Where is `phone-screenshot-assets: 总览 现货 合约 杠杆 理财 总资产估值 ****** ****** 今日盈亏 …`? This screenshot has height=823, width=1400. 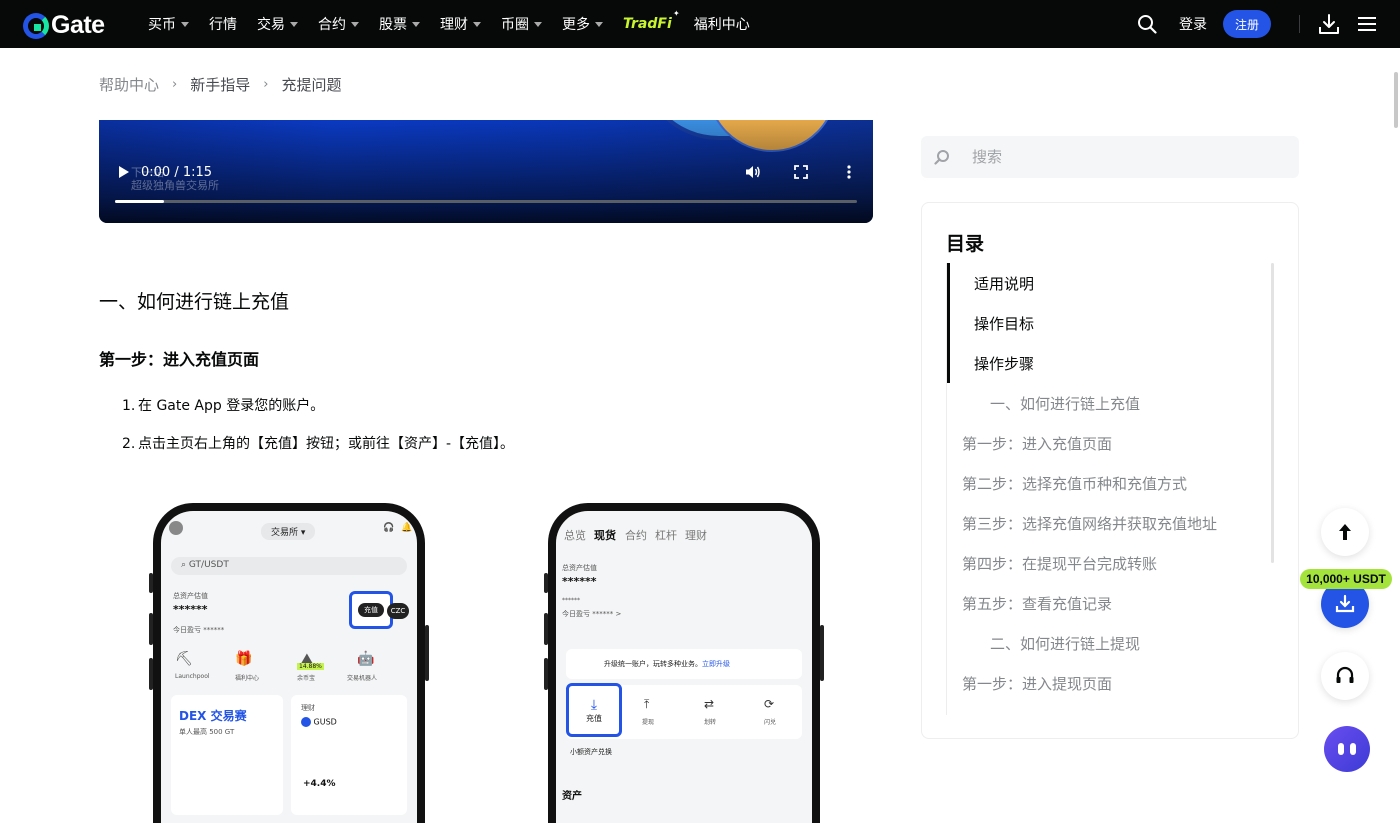 phone-screenshot-assets: 总览 现货 合约 杠杆 理财 总资产估值 ****** ****** 今日盈亏 … is located at coordinates (684, 663).